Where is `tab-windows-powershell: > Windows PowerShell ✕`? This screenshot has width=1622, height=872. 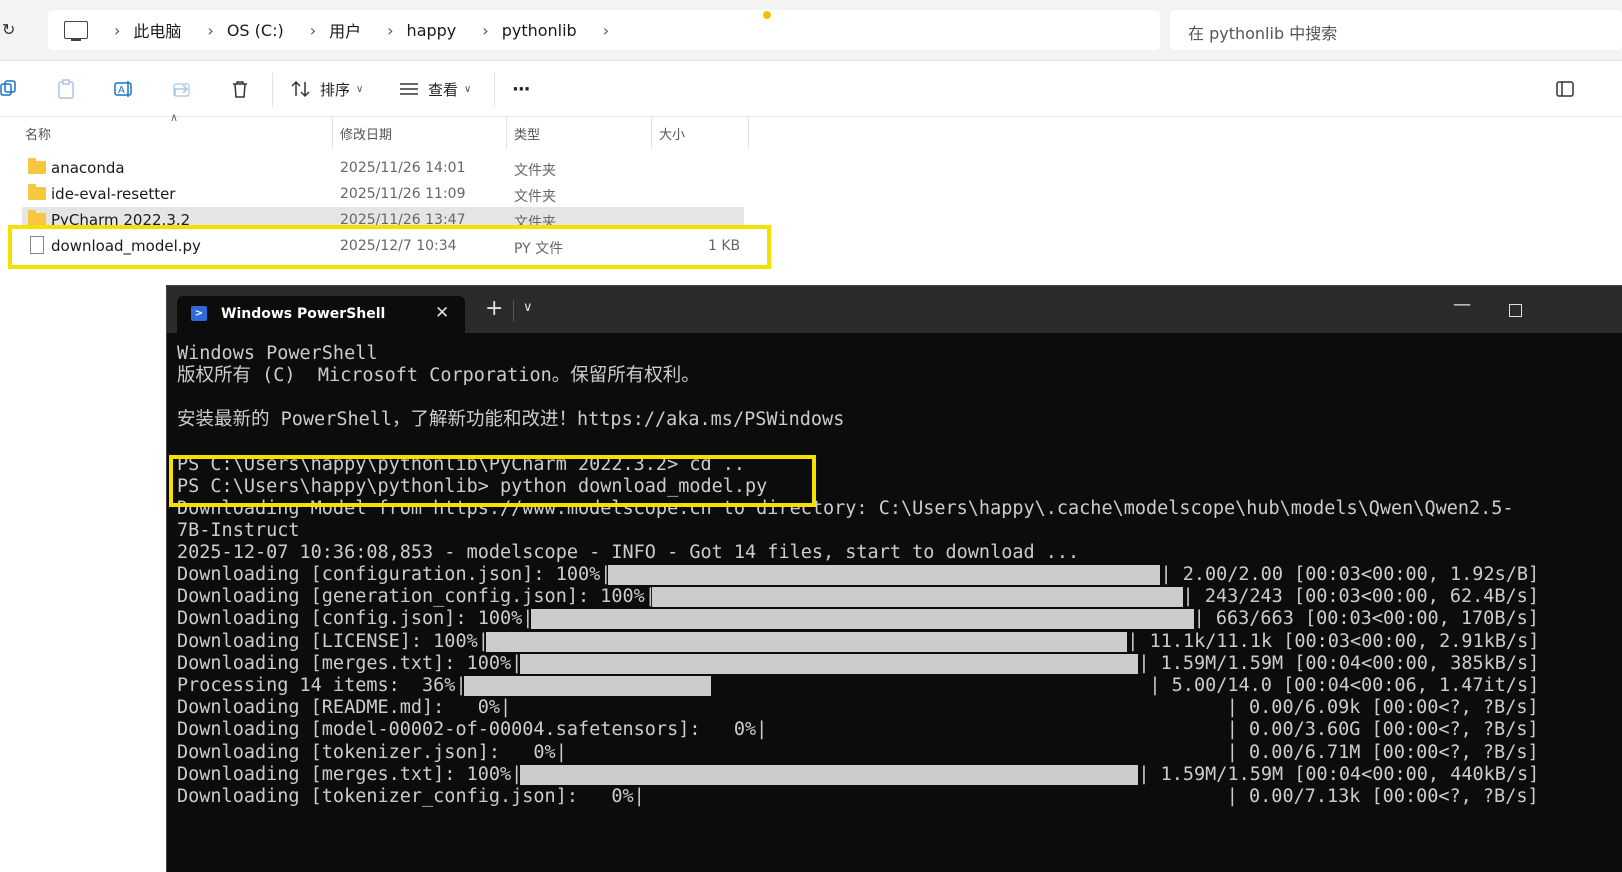
tab-windows-powershell: > Windows PowerShell ✕ is located at coordinates (321, 314).